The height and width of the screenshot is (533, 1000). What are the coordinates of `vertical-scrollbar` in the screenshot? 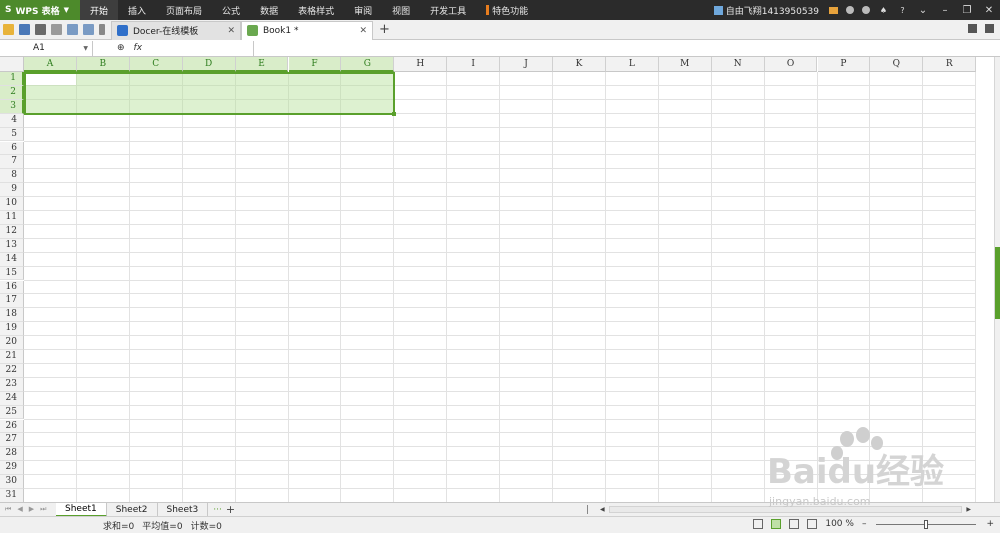 It's located at (997, 279).